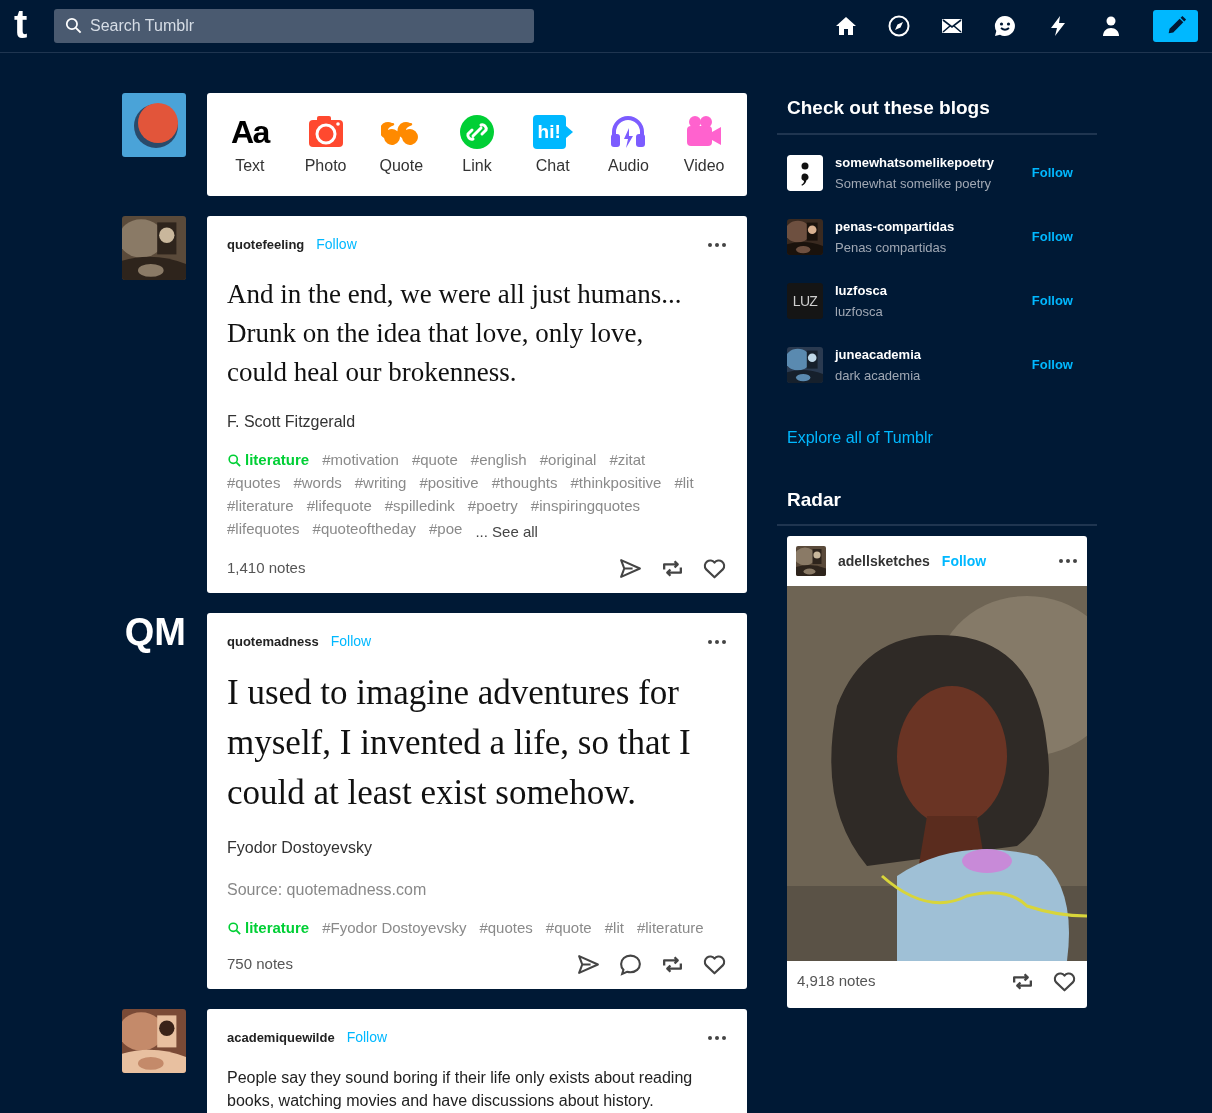 The image size is (1212, 1113). What do you see at coordinates (401, 144) in the screenshot?
I see `post-type-button: Quote` at bounding box center [401, 144].